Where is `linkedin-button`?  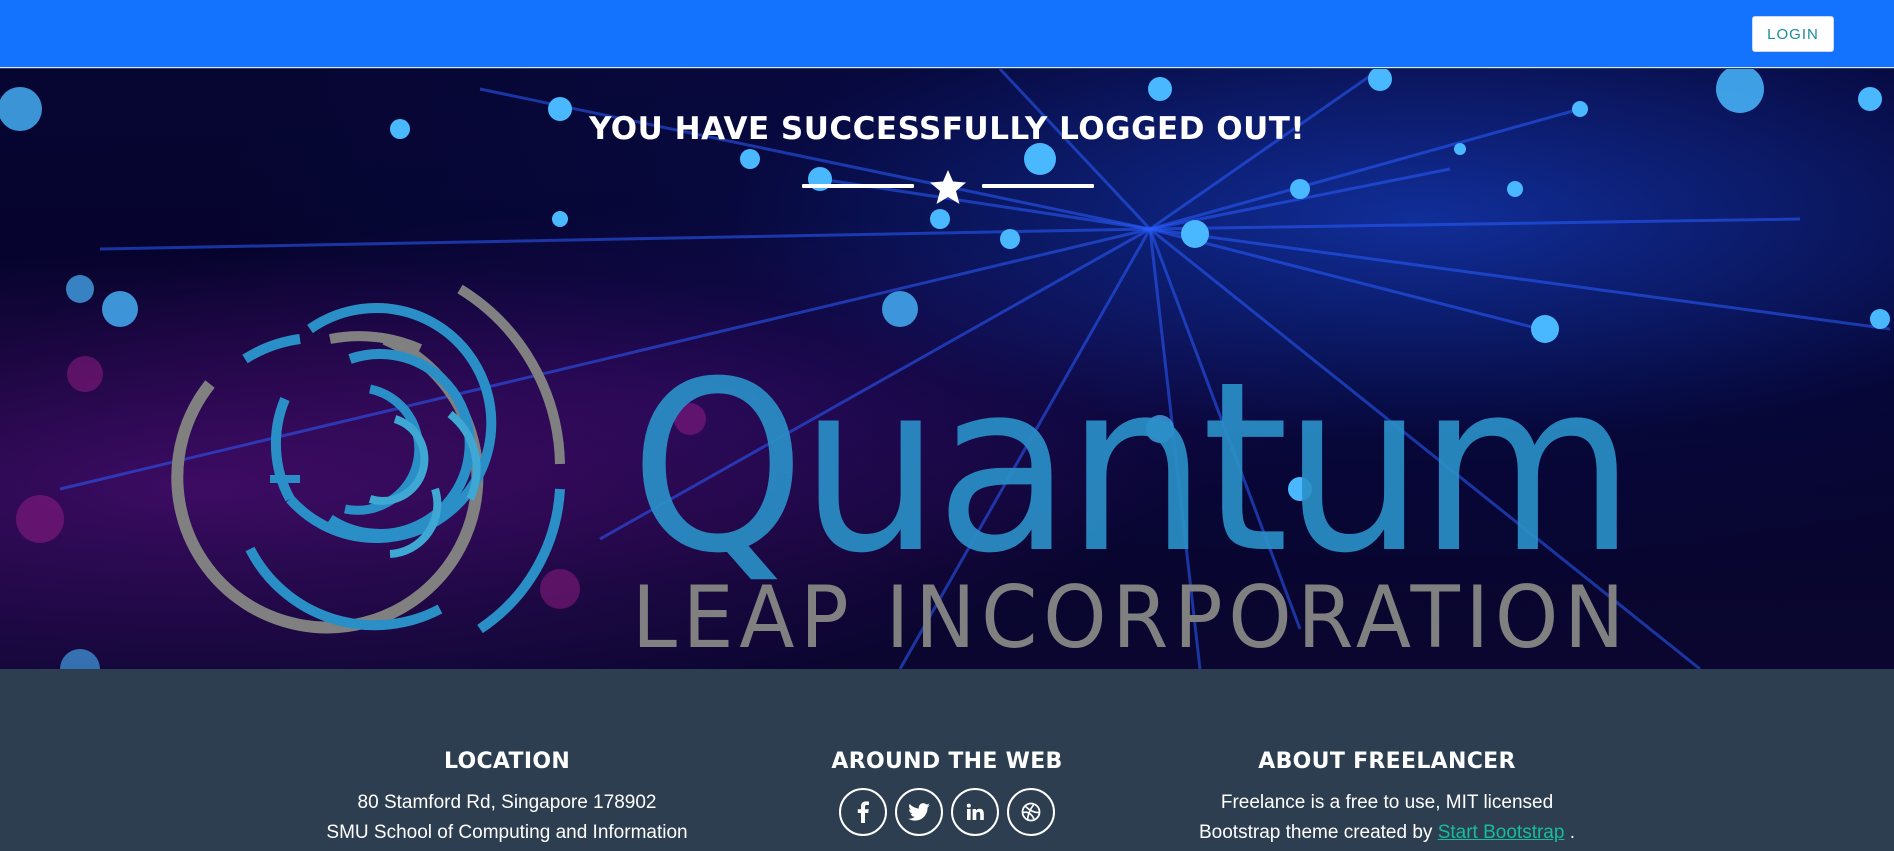 linkedin-button is located at coordinates (975, 812).